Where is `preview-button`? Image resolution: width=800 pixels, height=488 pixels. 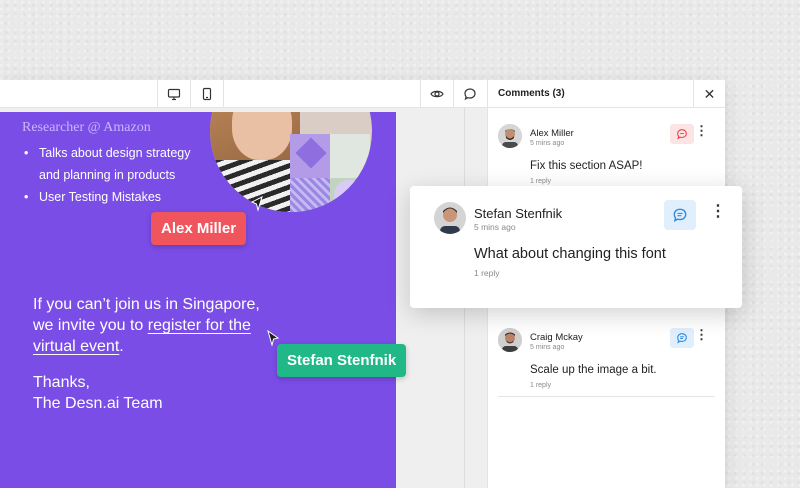
preview-button is located at coordinates (436, 94).